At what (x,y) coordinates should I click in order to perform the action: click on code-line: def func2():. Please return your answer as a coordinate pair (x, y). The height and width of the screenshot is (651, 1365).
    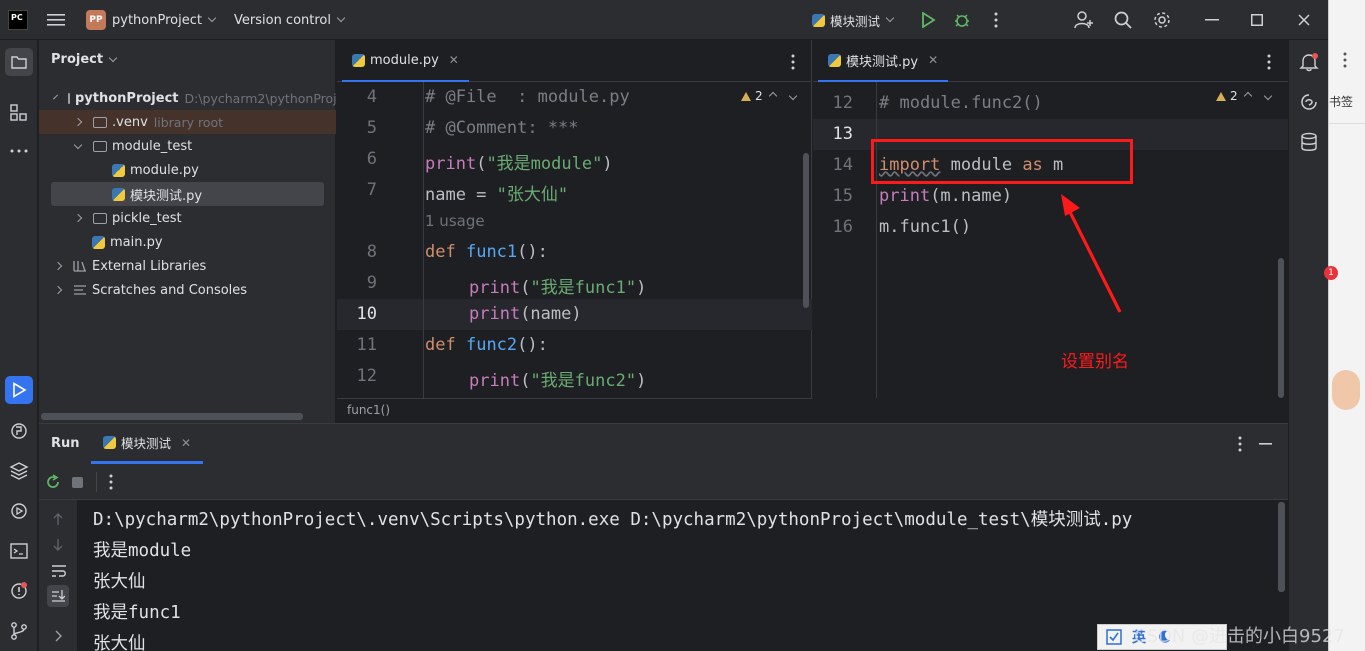
    Looking at the image, I should click on (486, 345).